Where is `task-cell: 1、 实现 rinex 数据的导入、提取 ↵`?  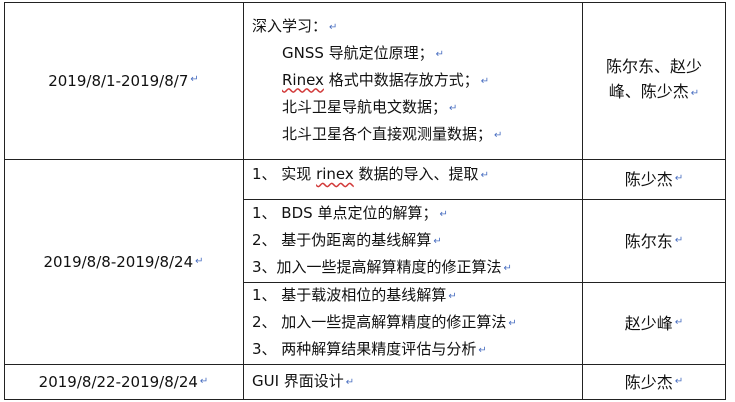
task-cell: 1、 实现 rinex 数据的导入、提取 ↵ is located at coordinates (415, 177).